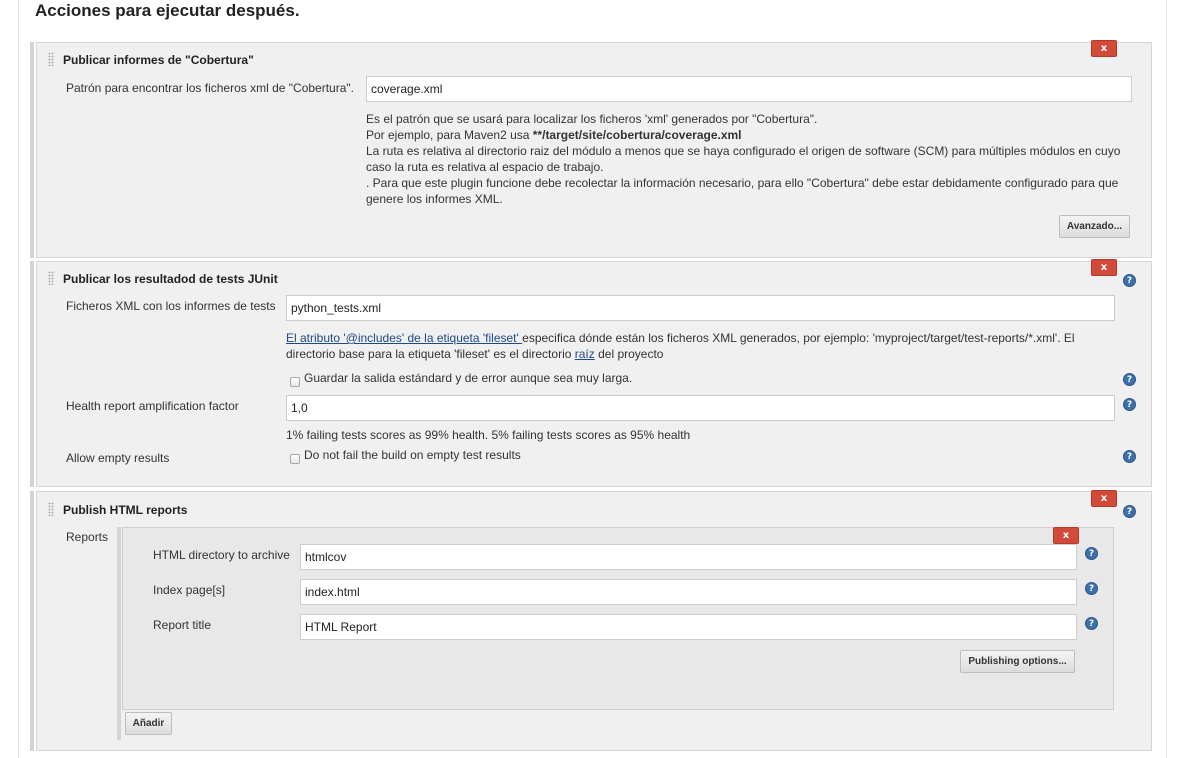 The width and height of the screenshot is (1188, 758). I want to click on report-title-label: Report title, so click(182, 625).